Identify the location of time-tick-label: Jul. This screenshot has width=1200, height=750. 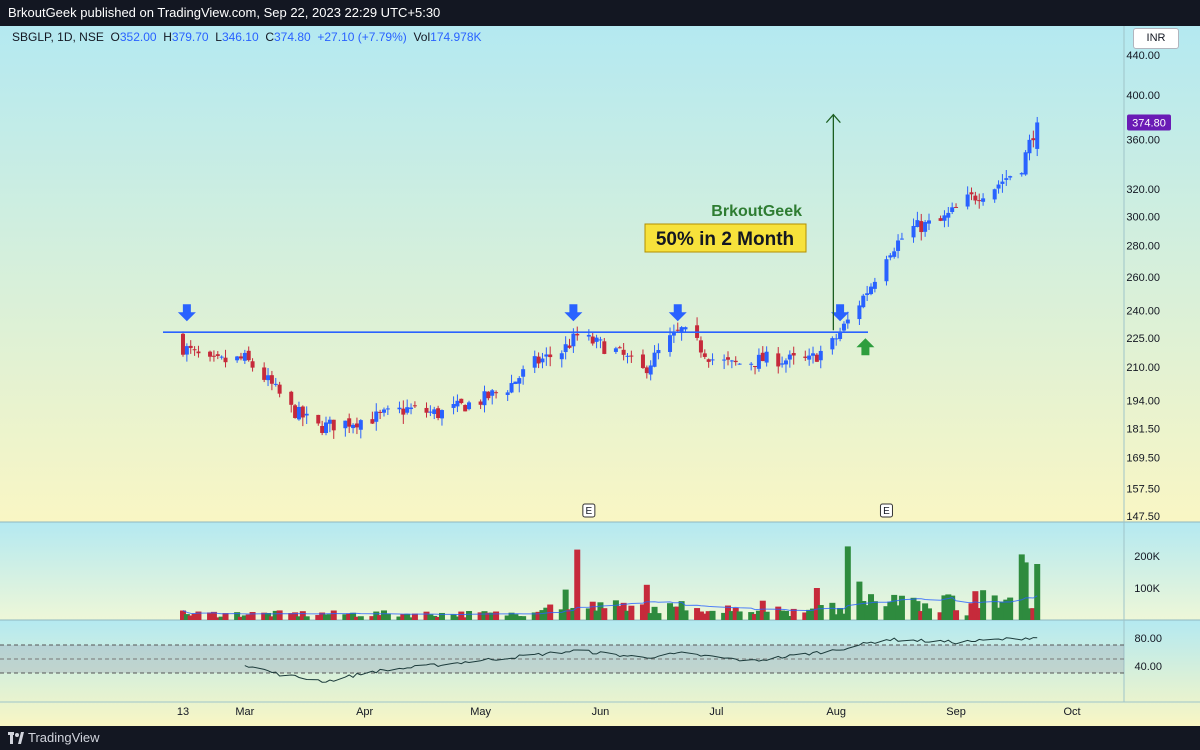
(716, 712).